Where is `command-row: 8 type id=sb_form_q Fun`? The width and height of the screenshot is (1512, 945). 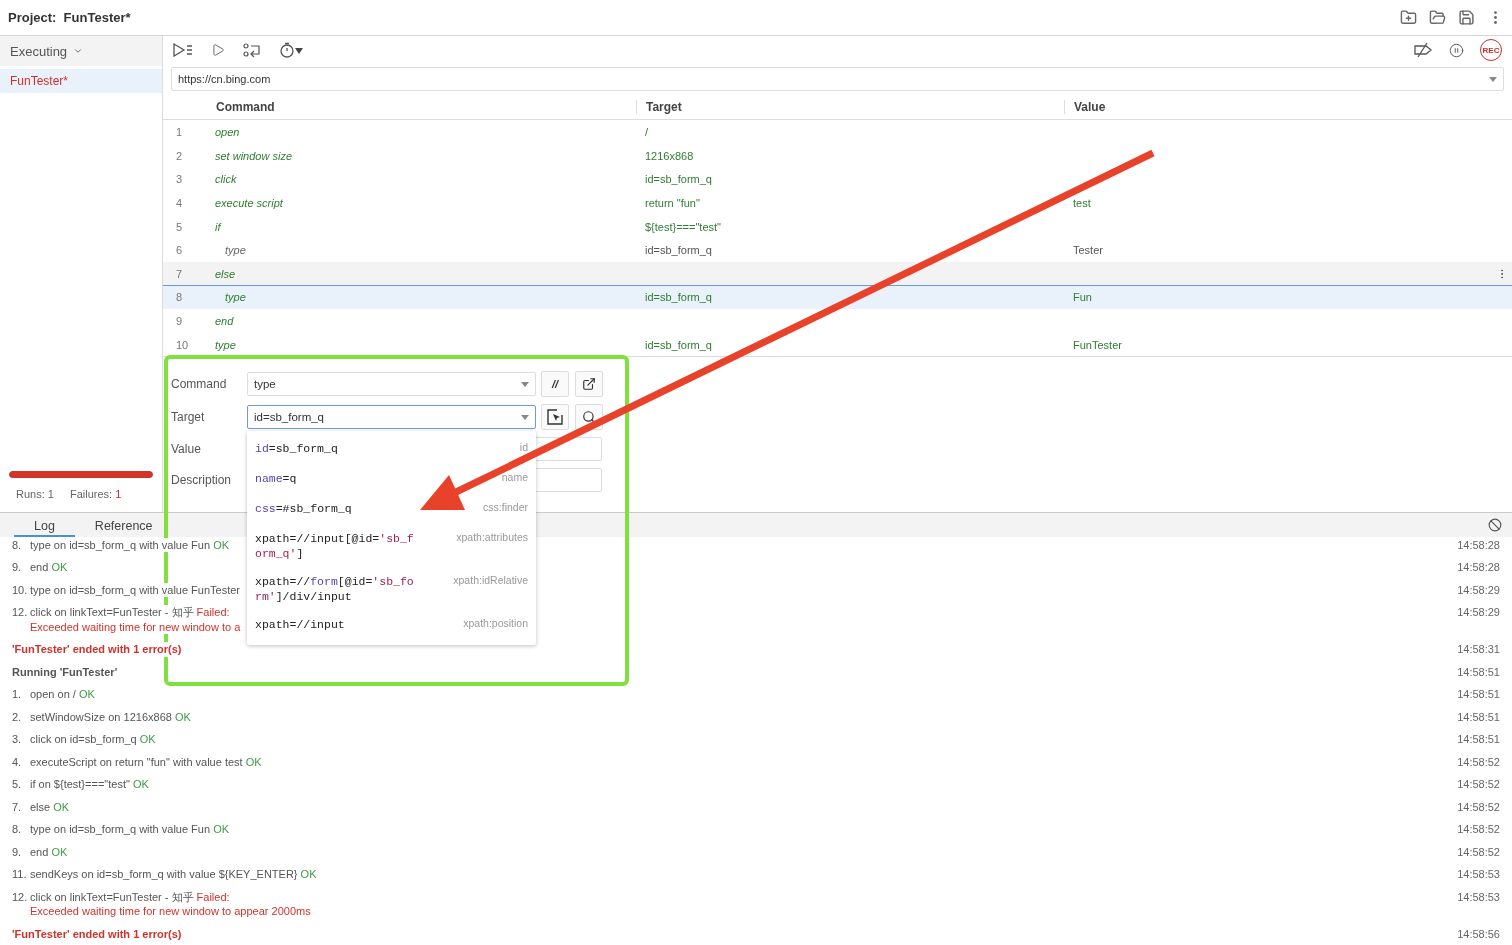 command-row: 8 type id=sb_form_q Fun is located at coordinates (837, 297).